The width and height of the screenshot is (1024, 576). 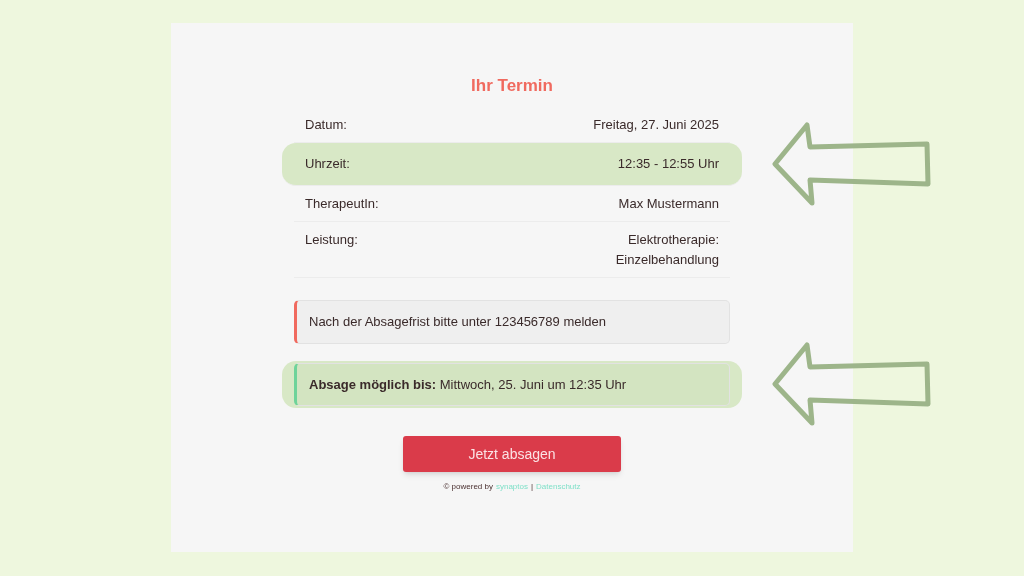 I want to click on detail-value: Freitag, 27. Juni 2025, so click(x=655, y=124).